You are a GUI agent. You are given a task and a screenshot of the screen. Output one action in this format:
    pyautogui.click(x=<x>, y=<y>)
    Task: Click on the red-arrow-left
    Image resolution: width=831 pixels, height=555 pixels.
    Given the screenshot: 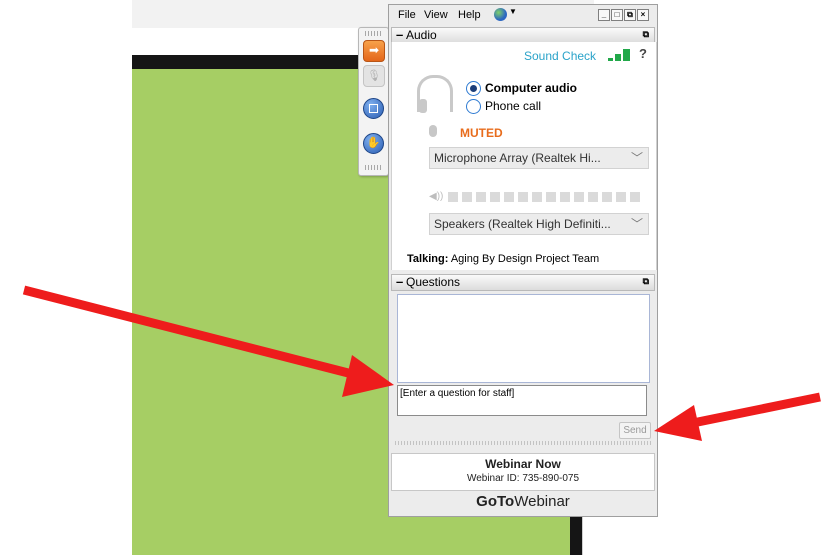 What is the action you would take?
    pyautogui.click(x=208, y=341)
    